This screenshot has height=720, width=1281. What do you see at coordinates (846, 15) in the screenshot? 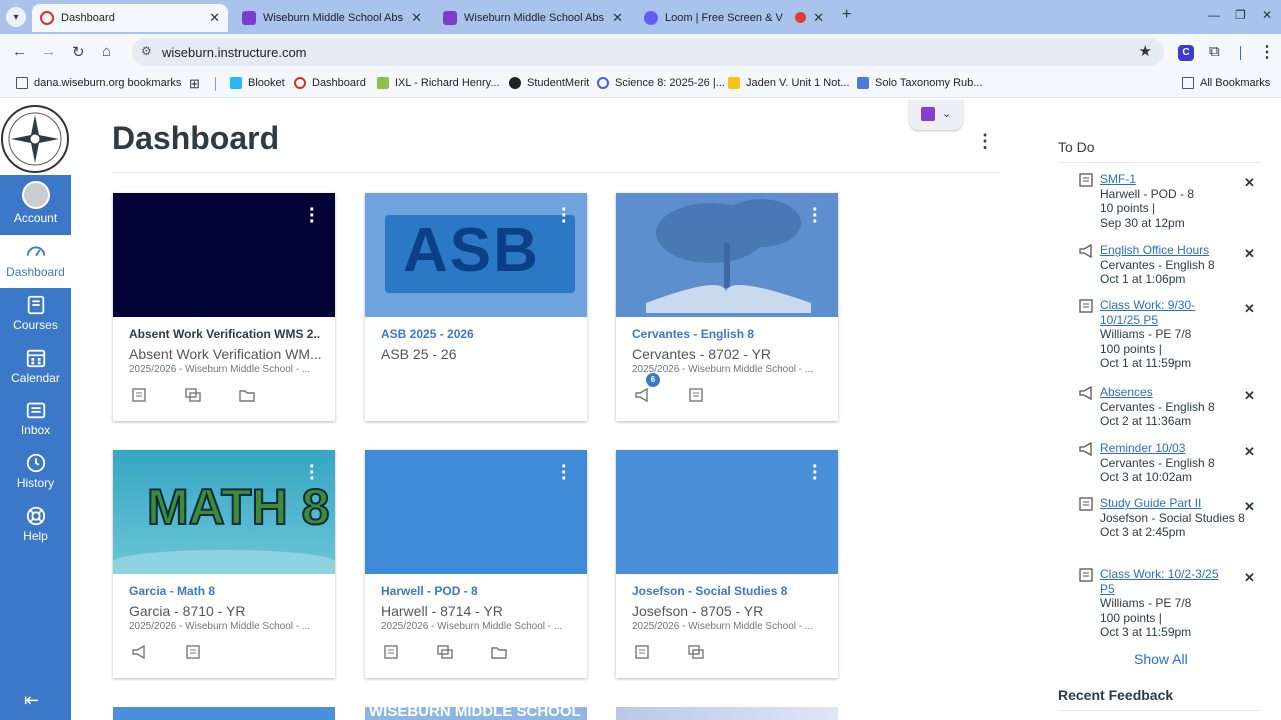
I see `new-tab-button: +` at bounding box center [846, 15].